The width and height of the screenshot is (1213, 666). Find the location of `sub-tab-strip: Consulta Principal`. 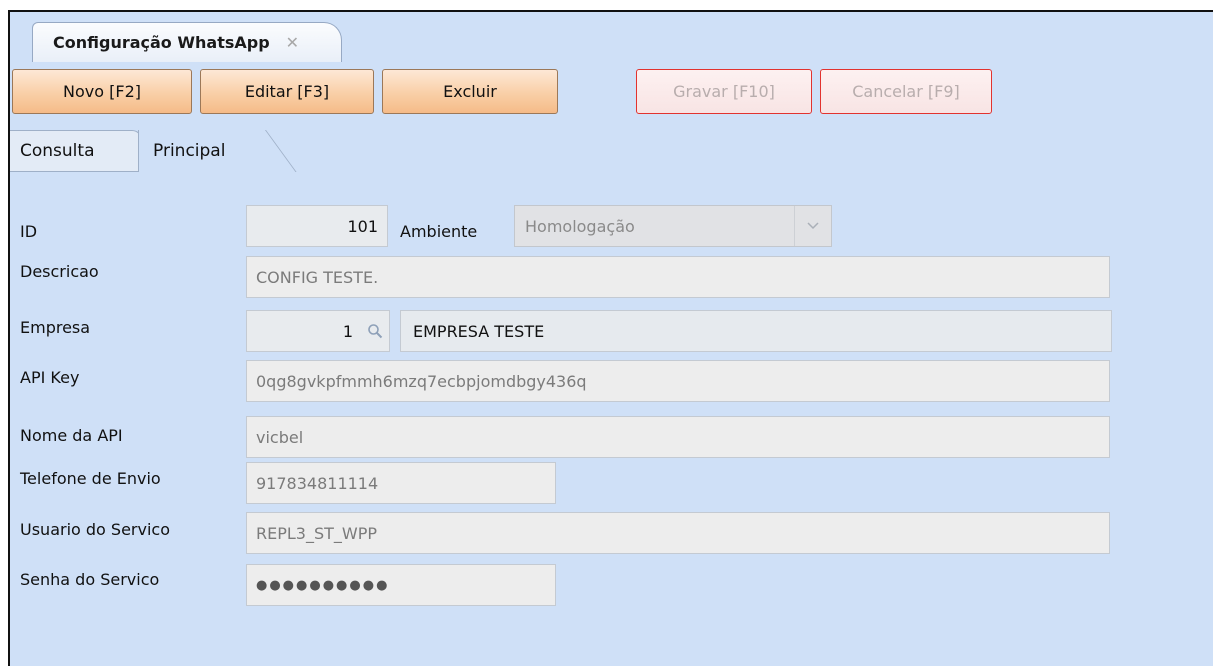

sub-tab-strip: Consulta Principal is located at coordinates (611, 151).